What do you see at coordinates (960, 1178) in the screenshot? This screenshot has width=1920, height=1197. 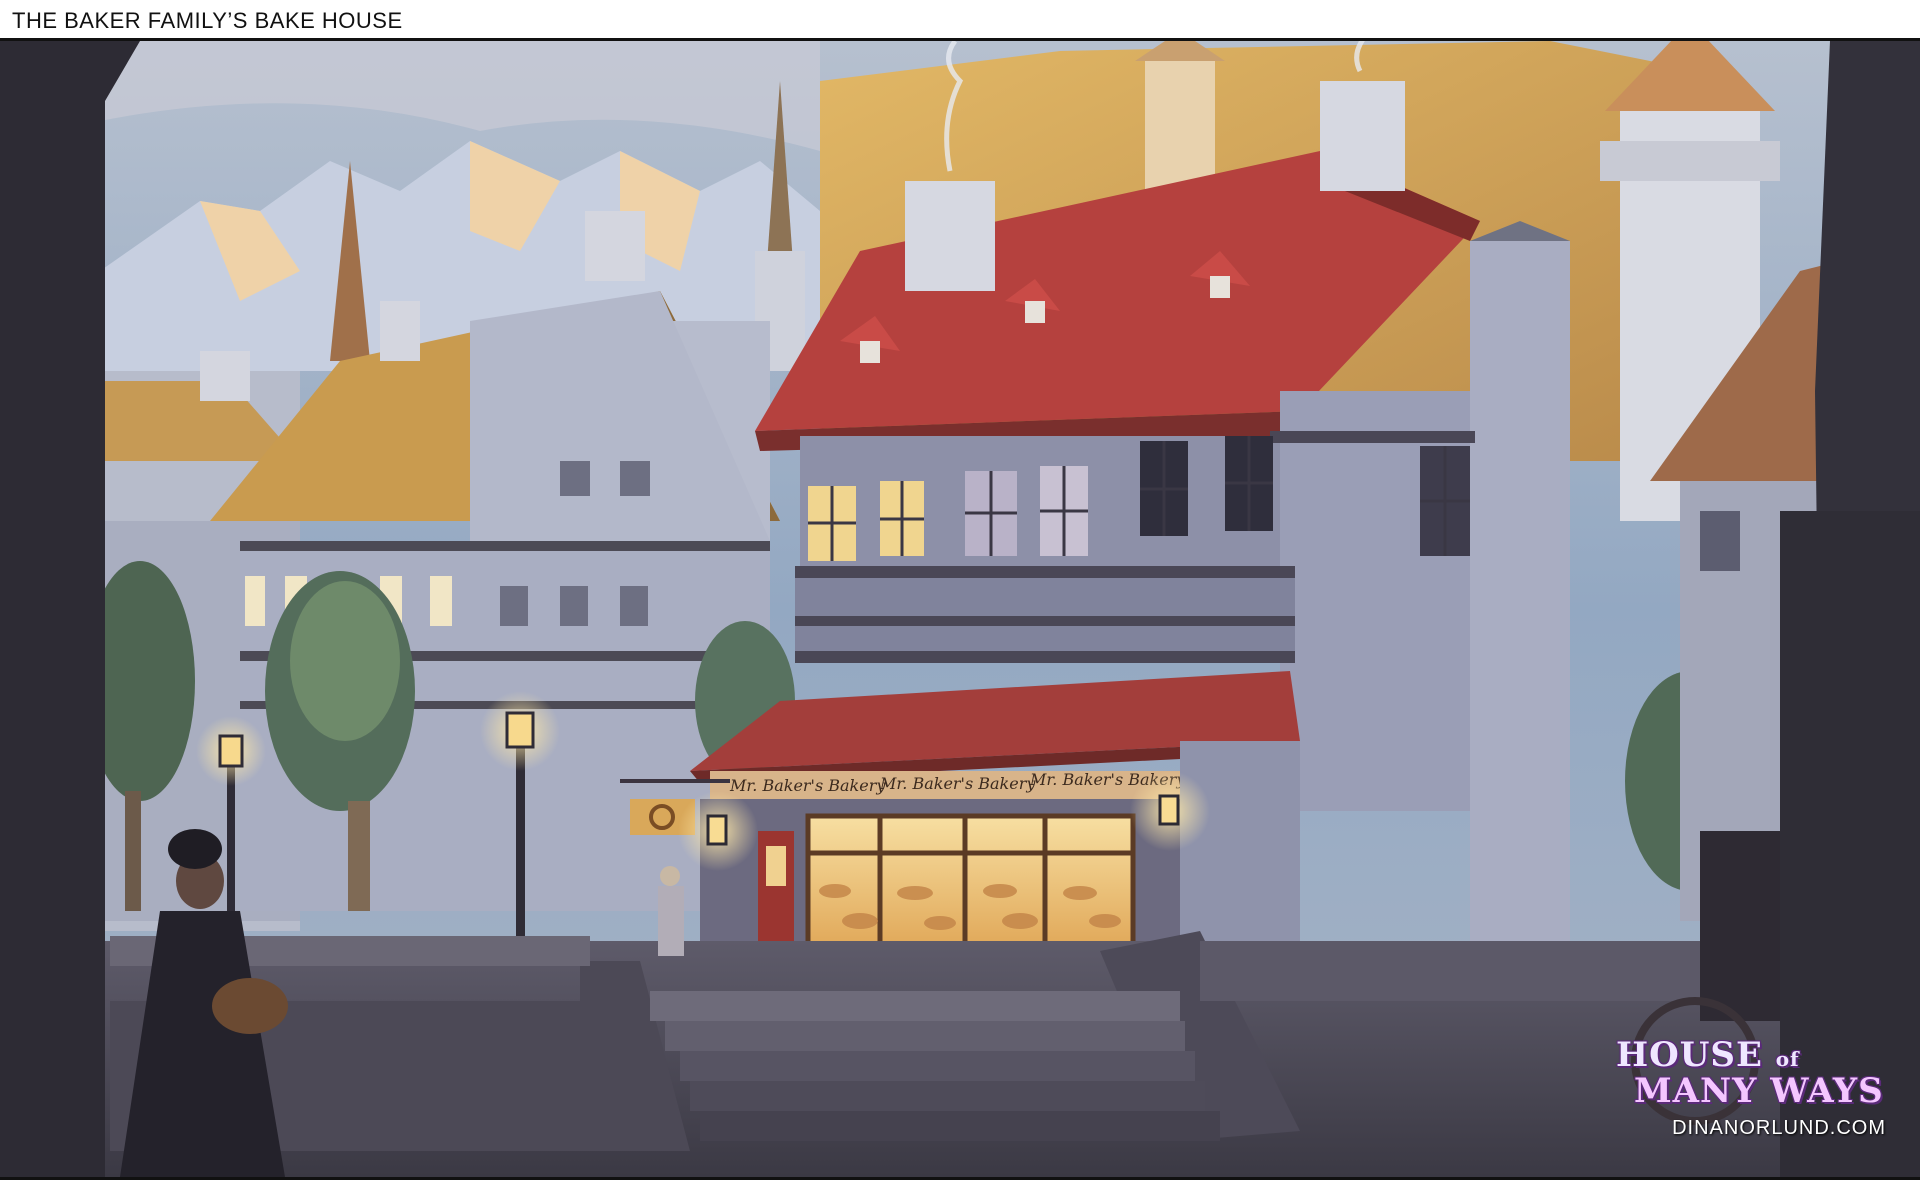 I see `bottom-divider` at bounding box center [960, 1178].